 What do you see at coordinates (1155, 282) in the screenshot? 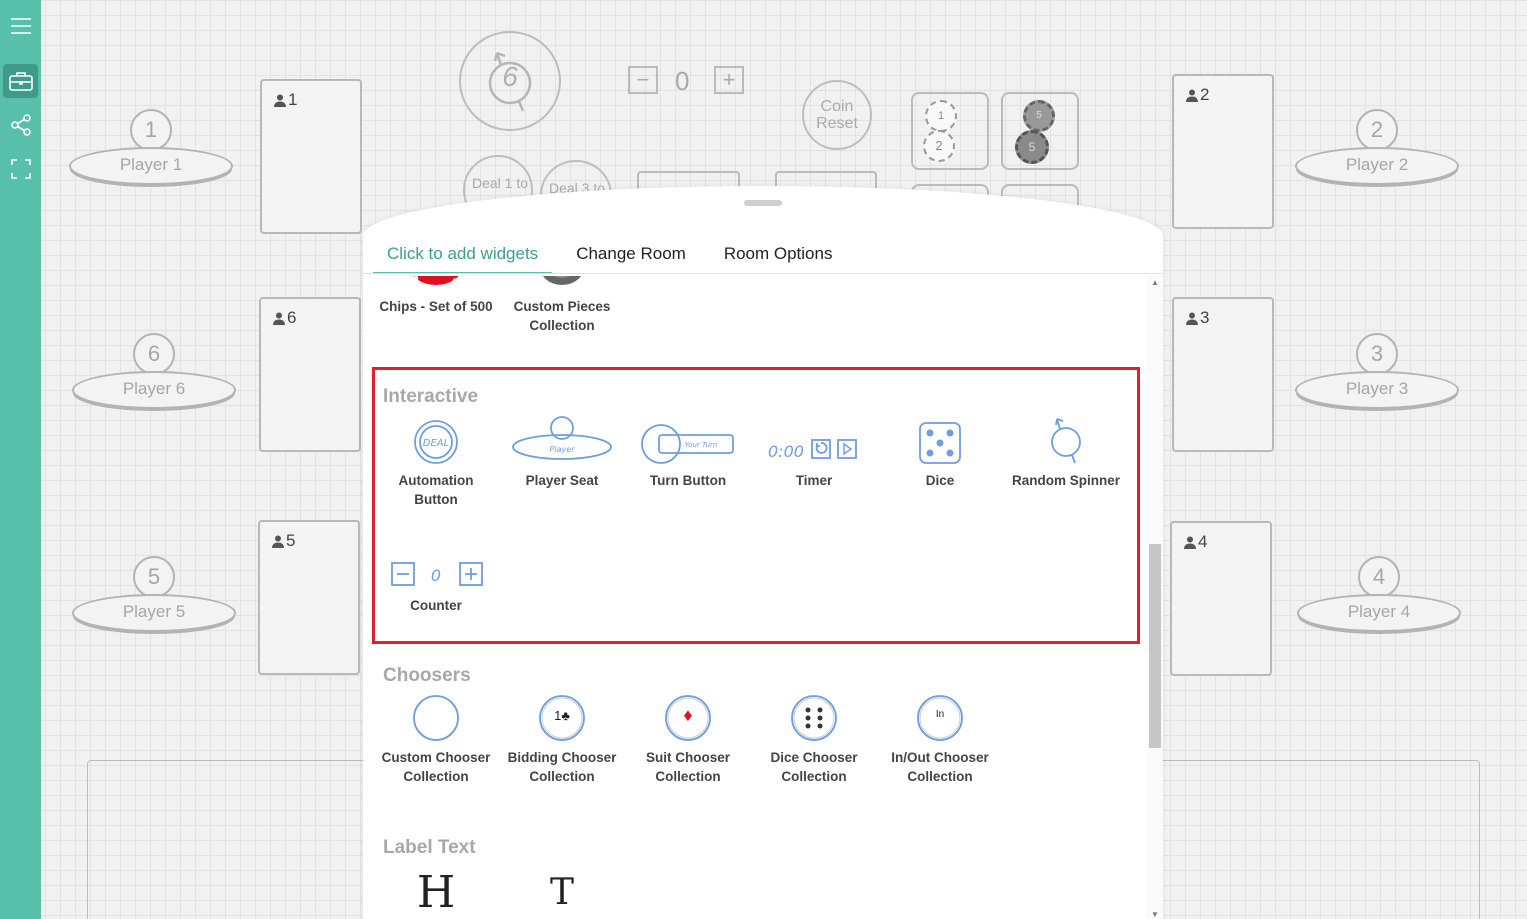
I see `scroll-up-arrow: ▲` at bounding box center [1155, 282].